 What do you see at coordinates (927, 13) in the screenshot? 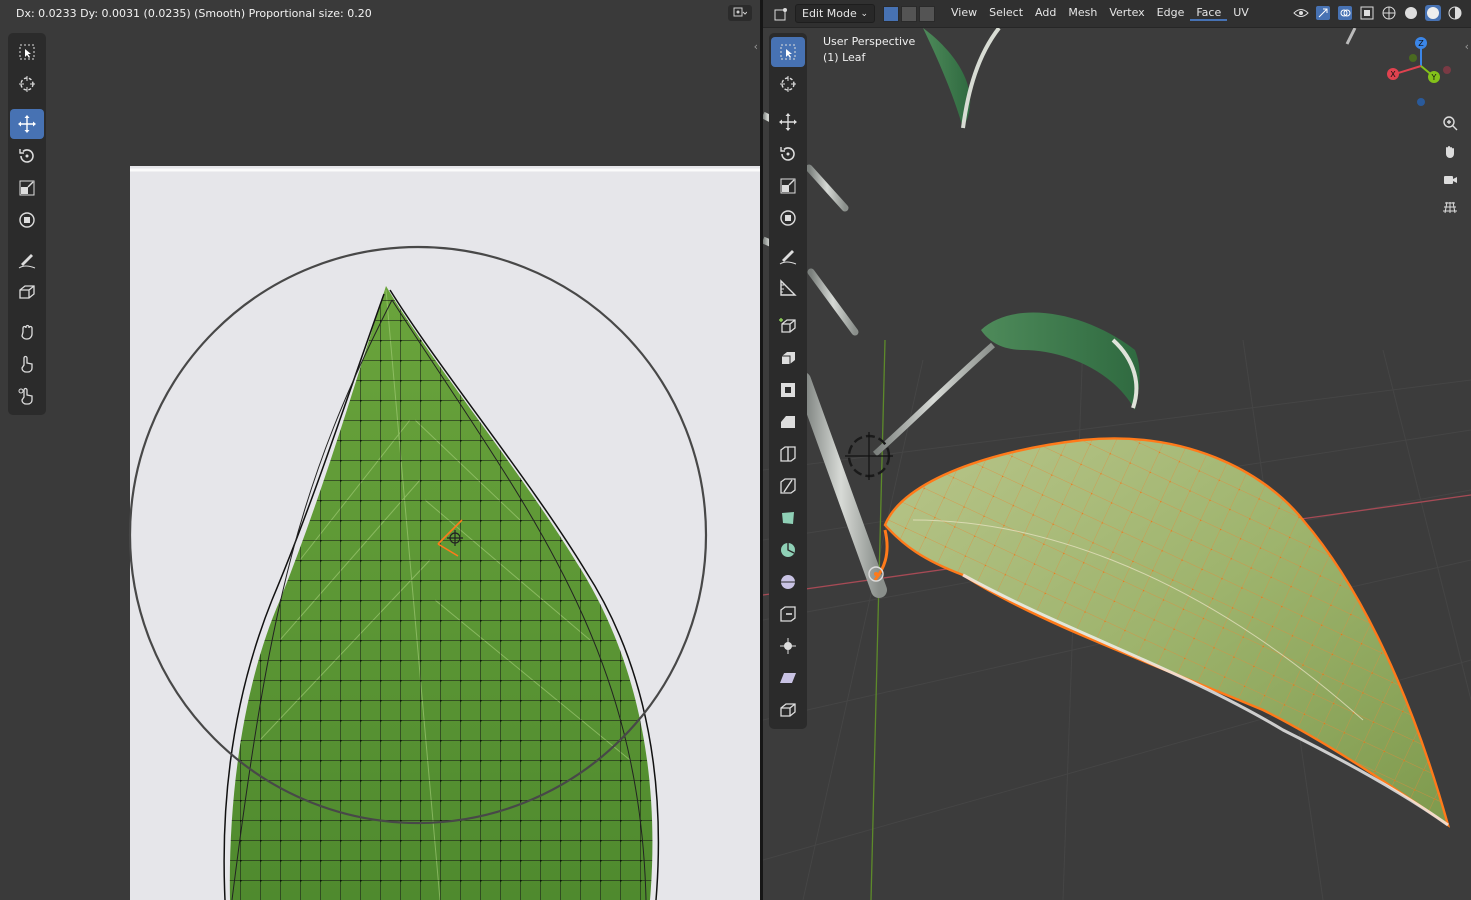
I see `face-select-mode-button` at bounding box center [927, 13].